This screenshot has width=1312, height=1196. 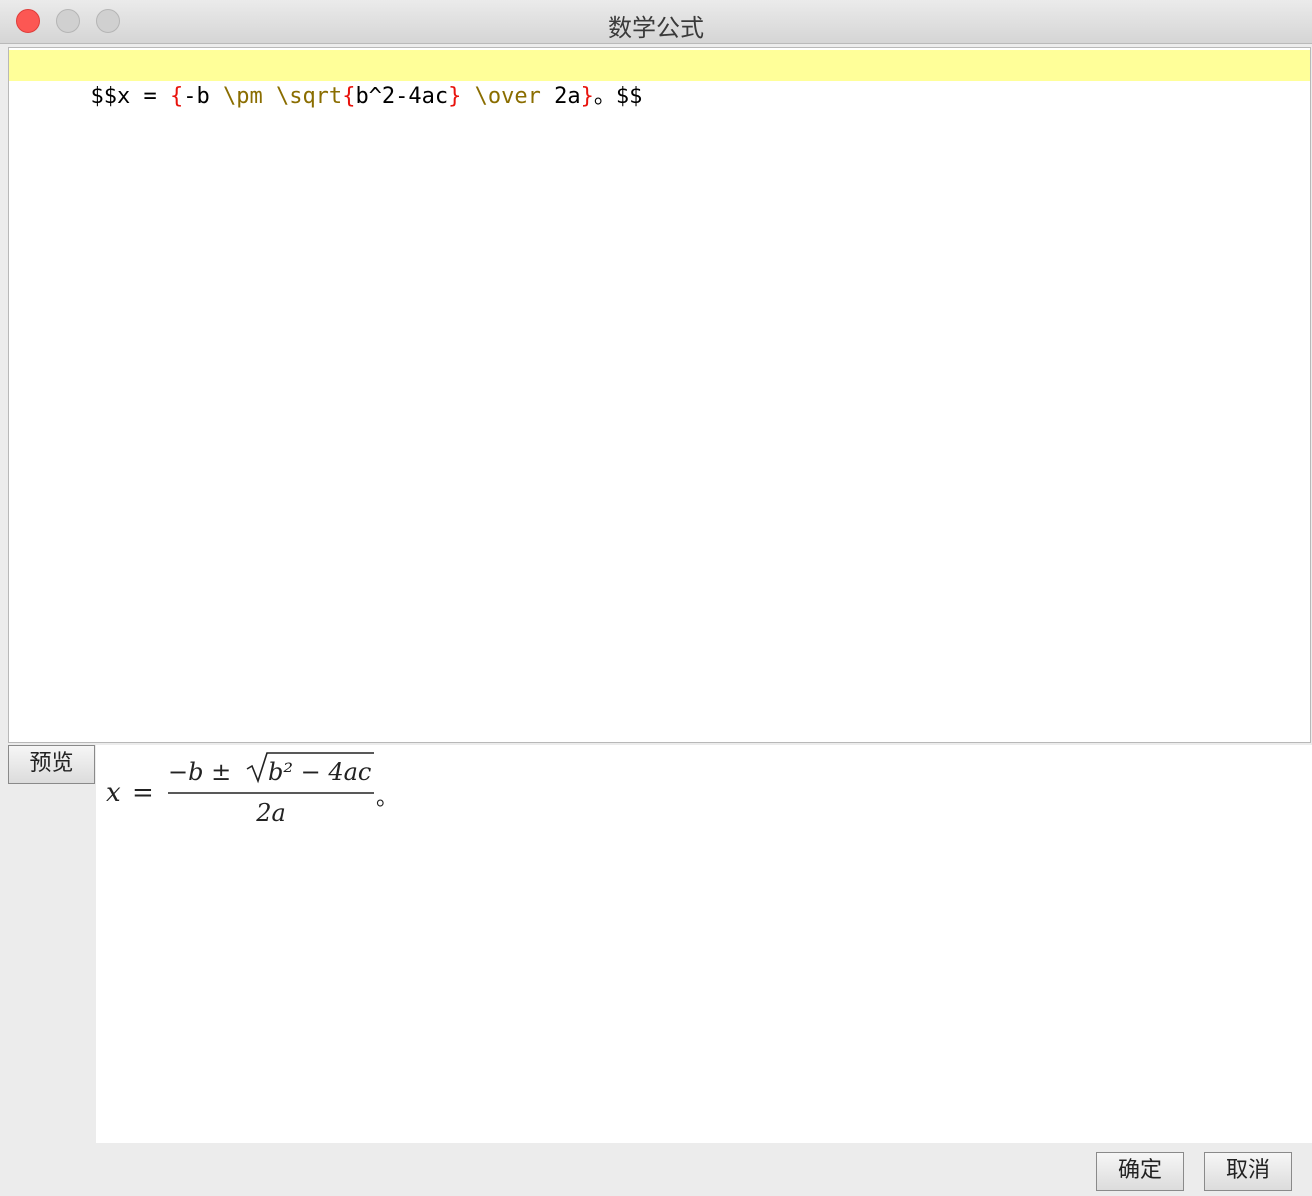 What do you see at coordinates (270, 813) in the screenshot?
I see `formula-denominator: 2a` at bounding box center [270, 813].